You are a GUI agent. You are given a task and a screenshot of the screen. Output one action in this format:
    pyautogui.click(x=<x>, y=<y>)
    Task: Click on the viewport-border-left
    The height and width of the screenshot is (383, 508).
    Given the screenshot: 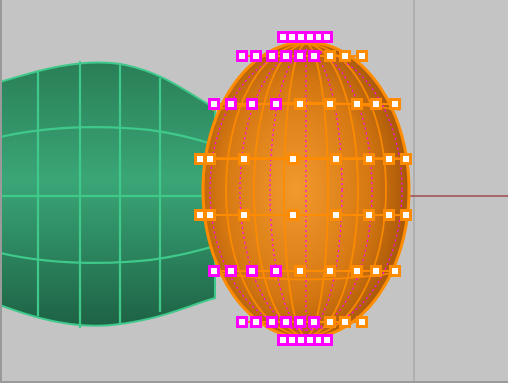 What is the action you would take?
    pyautogui.click(x=1, y=191)
    